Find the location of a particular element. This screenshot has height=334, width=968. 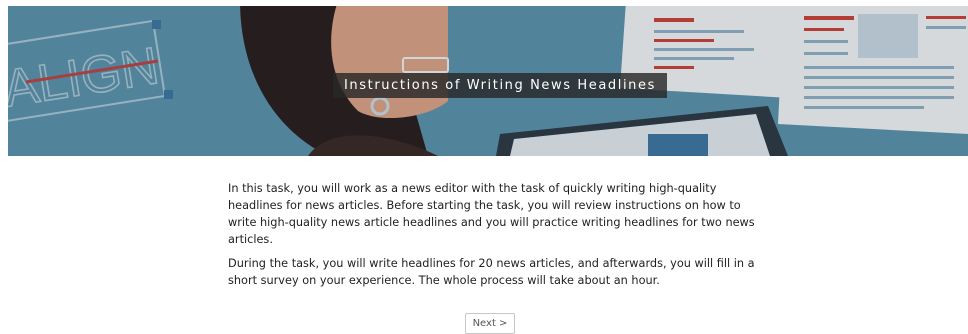

next-button: Next > is located at coordinates (490, 323).